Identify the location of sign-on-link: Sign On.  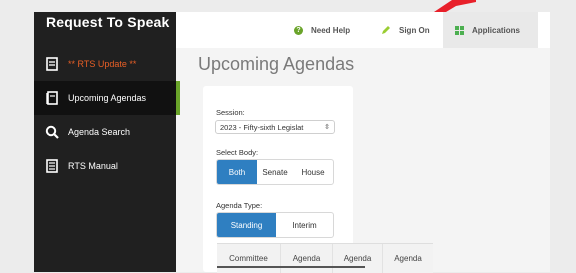
(405, 30).